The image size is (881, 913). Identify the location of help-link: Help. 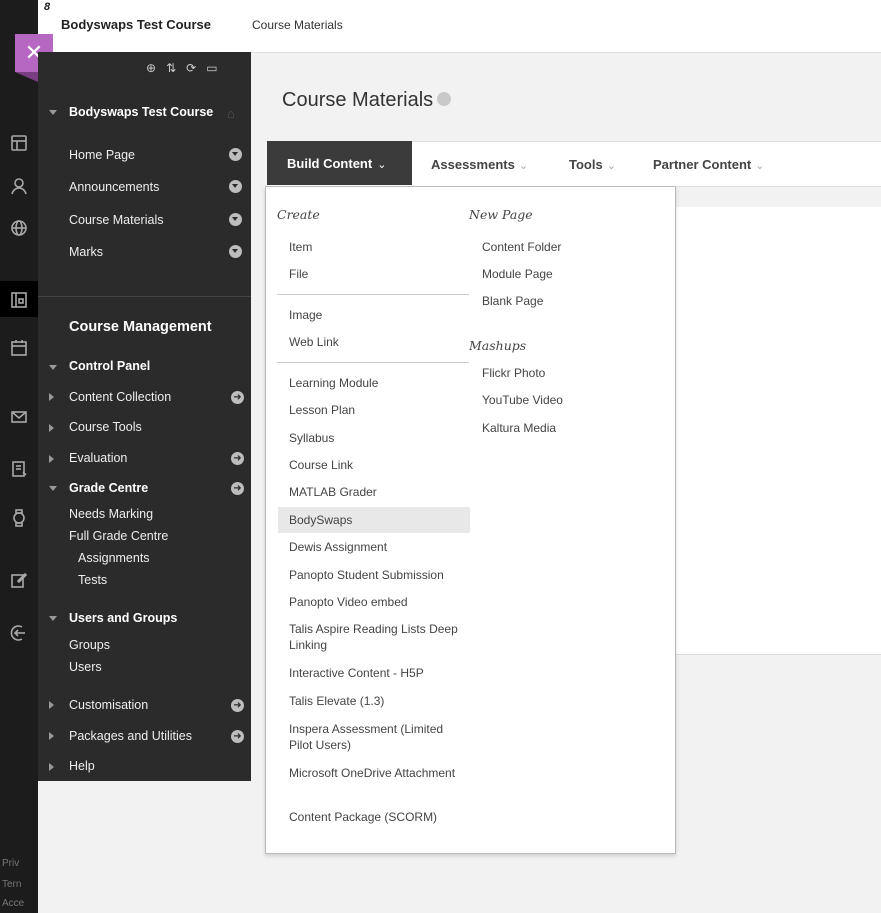
(82, 766).